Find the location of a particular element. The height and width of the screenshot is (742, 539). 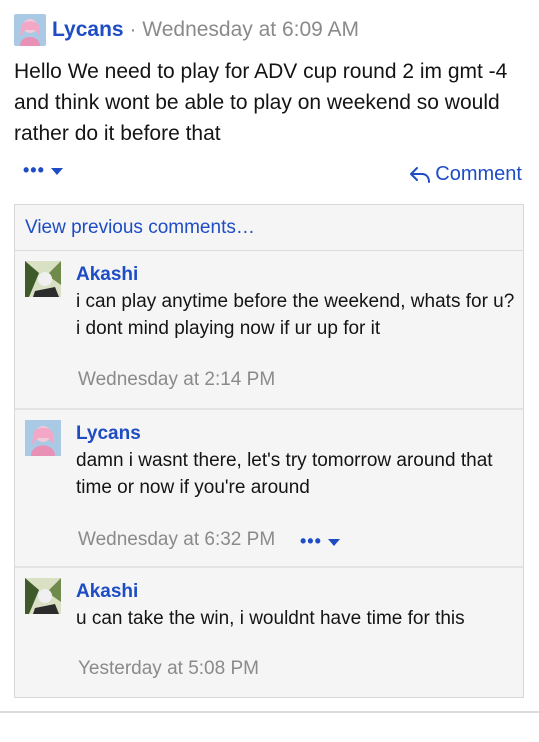

comment-label: Comment is located at coordinates (478, 174).